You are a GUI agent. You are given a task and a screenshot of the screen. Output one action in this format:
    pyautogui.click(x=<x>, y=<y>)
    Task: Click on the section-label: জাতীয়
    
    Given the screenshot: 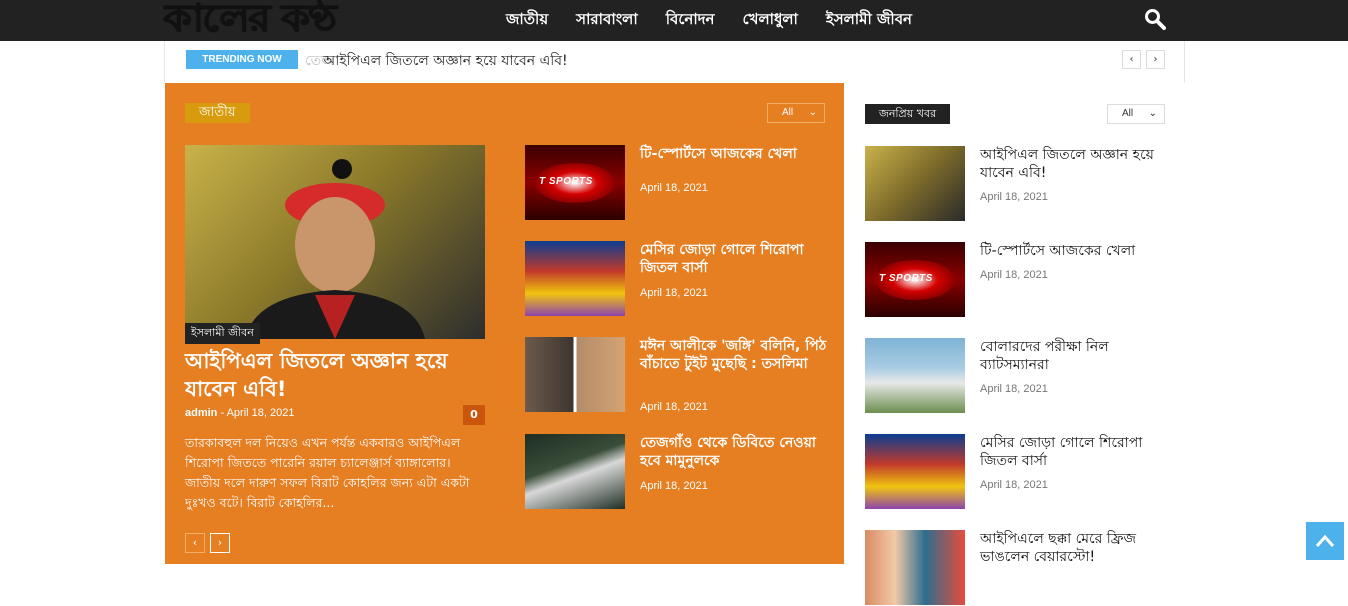 What is the action you would take?
    pyautogui.click(x=217, y=113)
    